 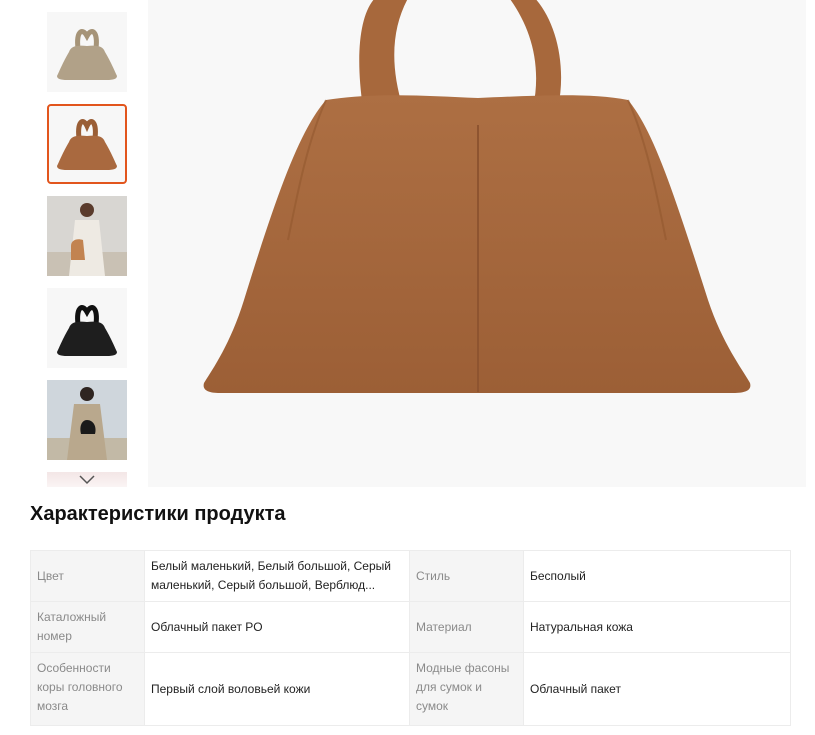 What do you see at coordinates (87, 689) in the screenshot?
I see `spec-label-leather-features: Особенности коры головного мозга` at bounding box center [87, 689].